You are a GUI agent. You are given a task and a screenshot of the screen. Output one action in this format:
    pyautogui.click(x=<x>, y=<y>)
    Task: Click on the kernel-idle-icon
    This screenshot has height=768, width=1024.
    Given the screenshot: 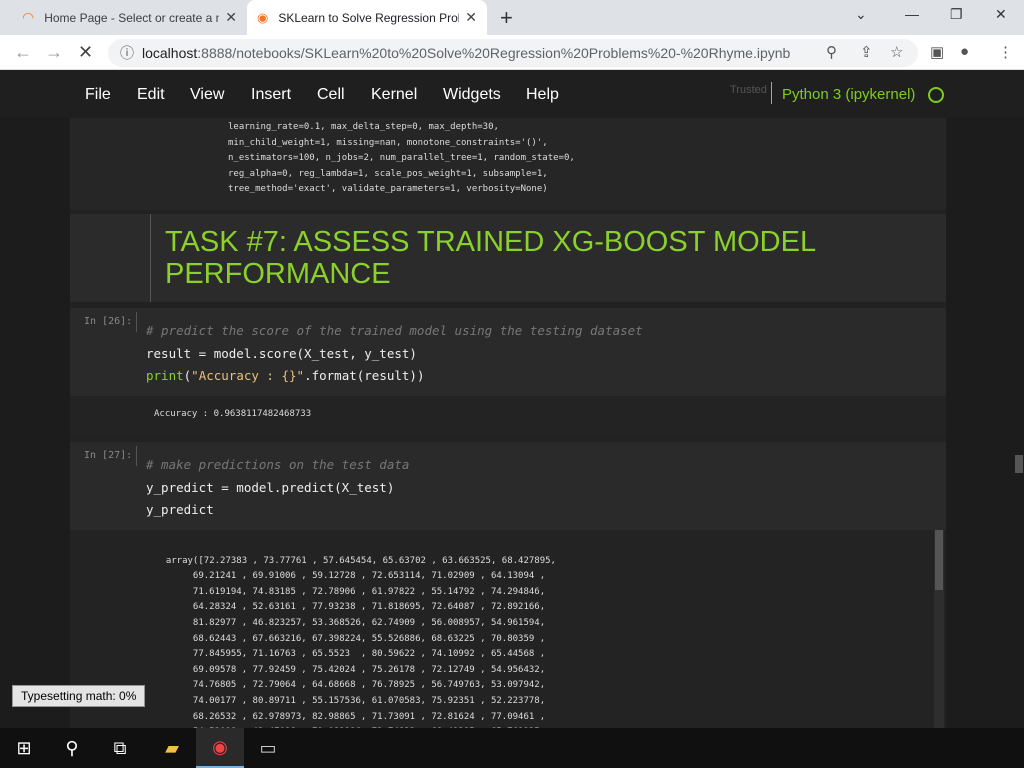 What is the action you would take?
    pyautogui.click(x=936, y=95)
    